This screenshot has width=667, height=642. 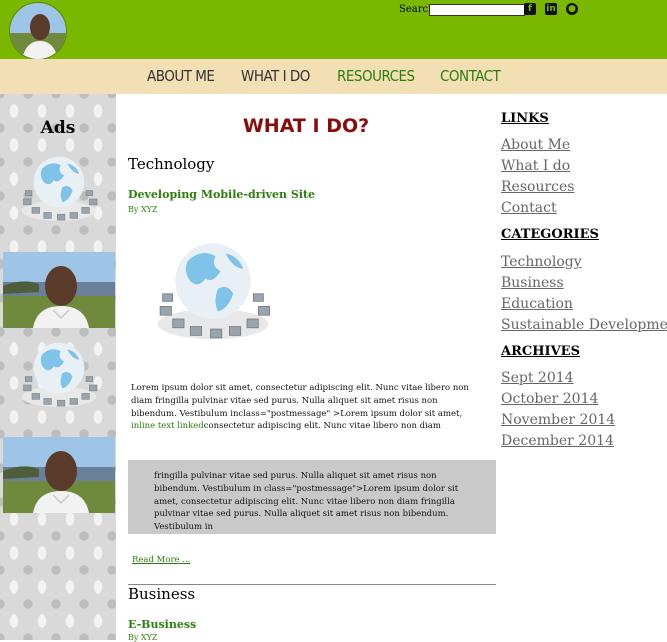 I want to click on links-title: LINKS, so click(x=525, y=118).